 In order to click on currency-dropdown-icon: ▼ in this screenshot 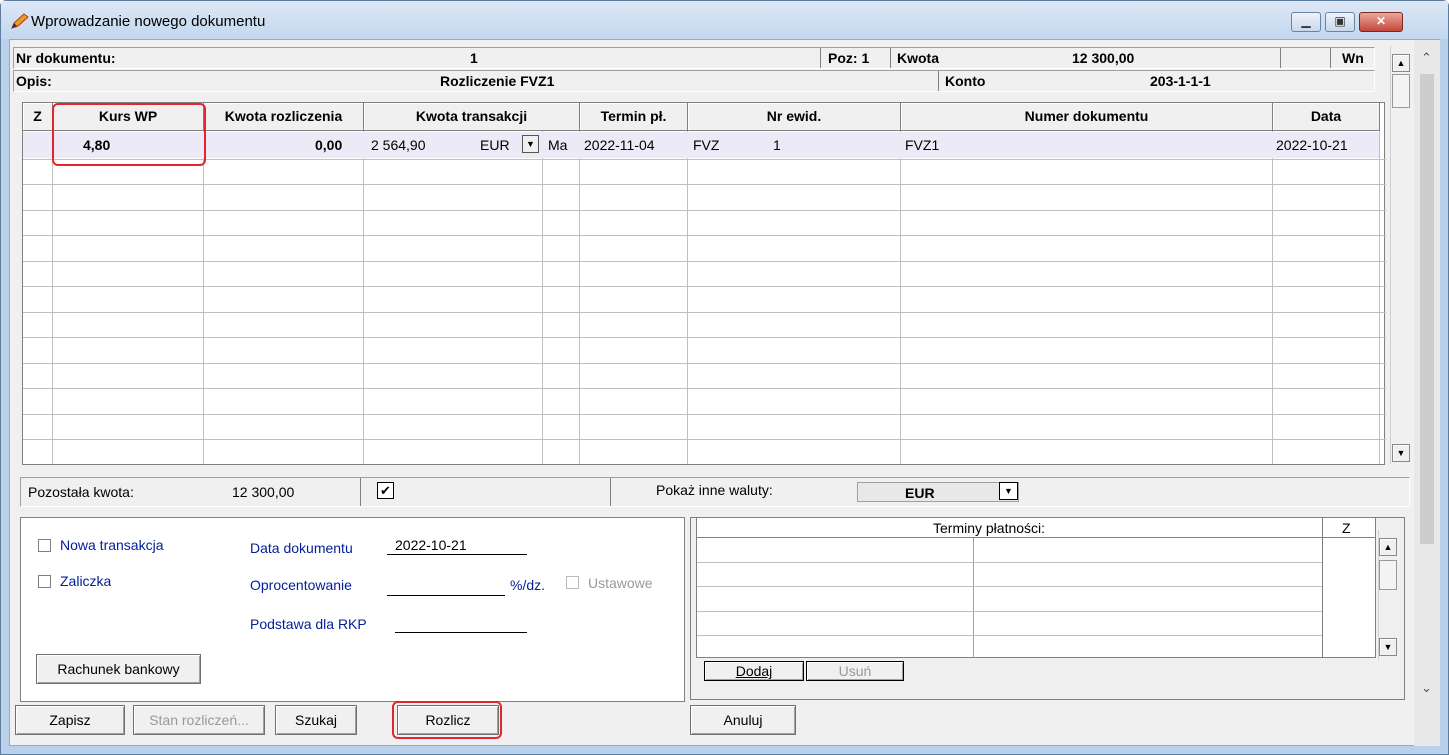, I will do `click(530, 144)`.